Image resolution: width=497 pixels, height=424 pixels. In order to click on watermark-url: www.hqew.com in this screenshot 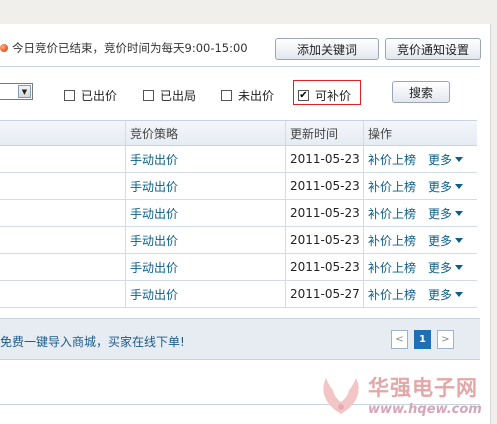, I will do `click(425, 409)`.